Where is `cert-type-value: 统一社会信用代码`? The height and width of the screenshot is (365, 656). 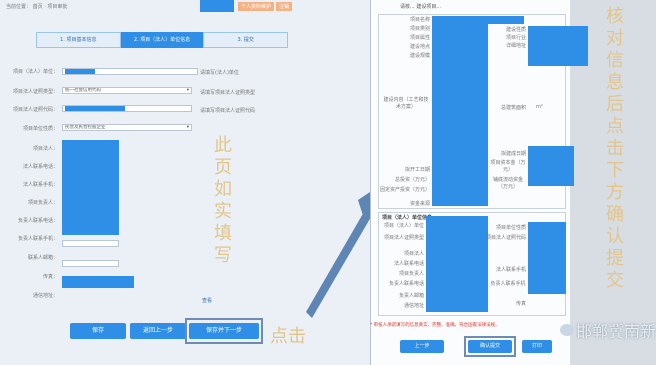 cert-type-value: 统一社会信用代码 is located at coordinates (83, 90).